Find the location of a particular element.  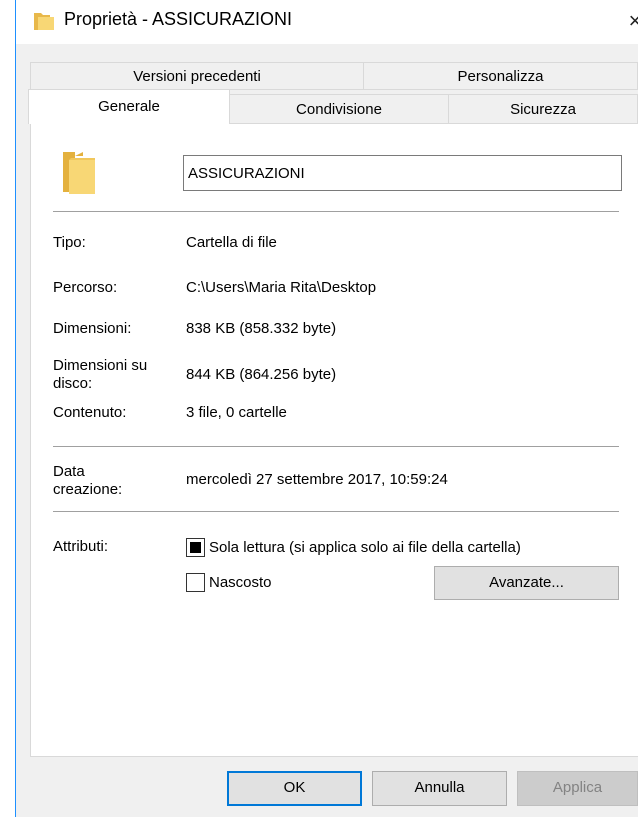

readonly-checkbox is located at coordinates (195, 547).